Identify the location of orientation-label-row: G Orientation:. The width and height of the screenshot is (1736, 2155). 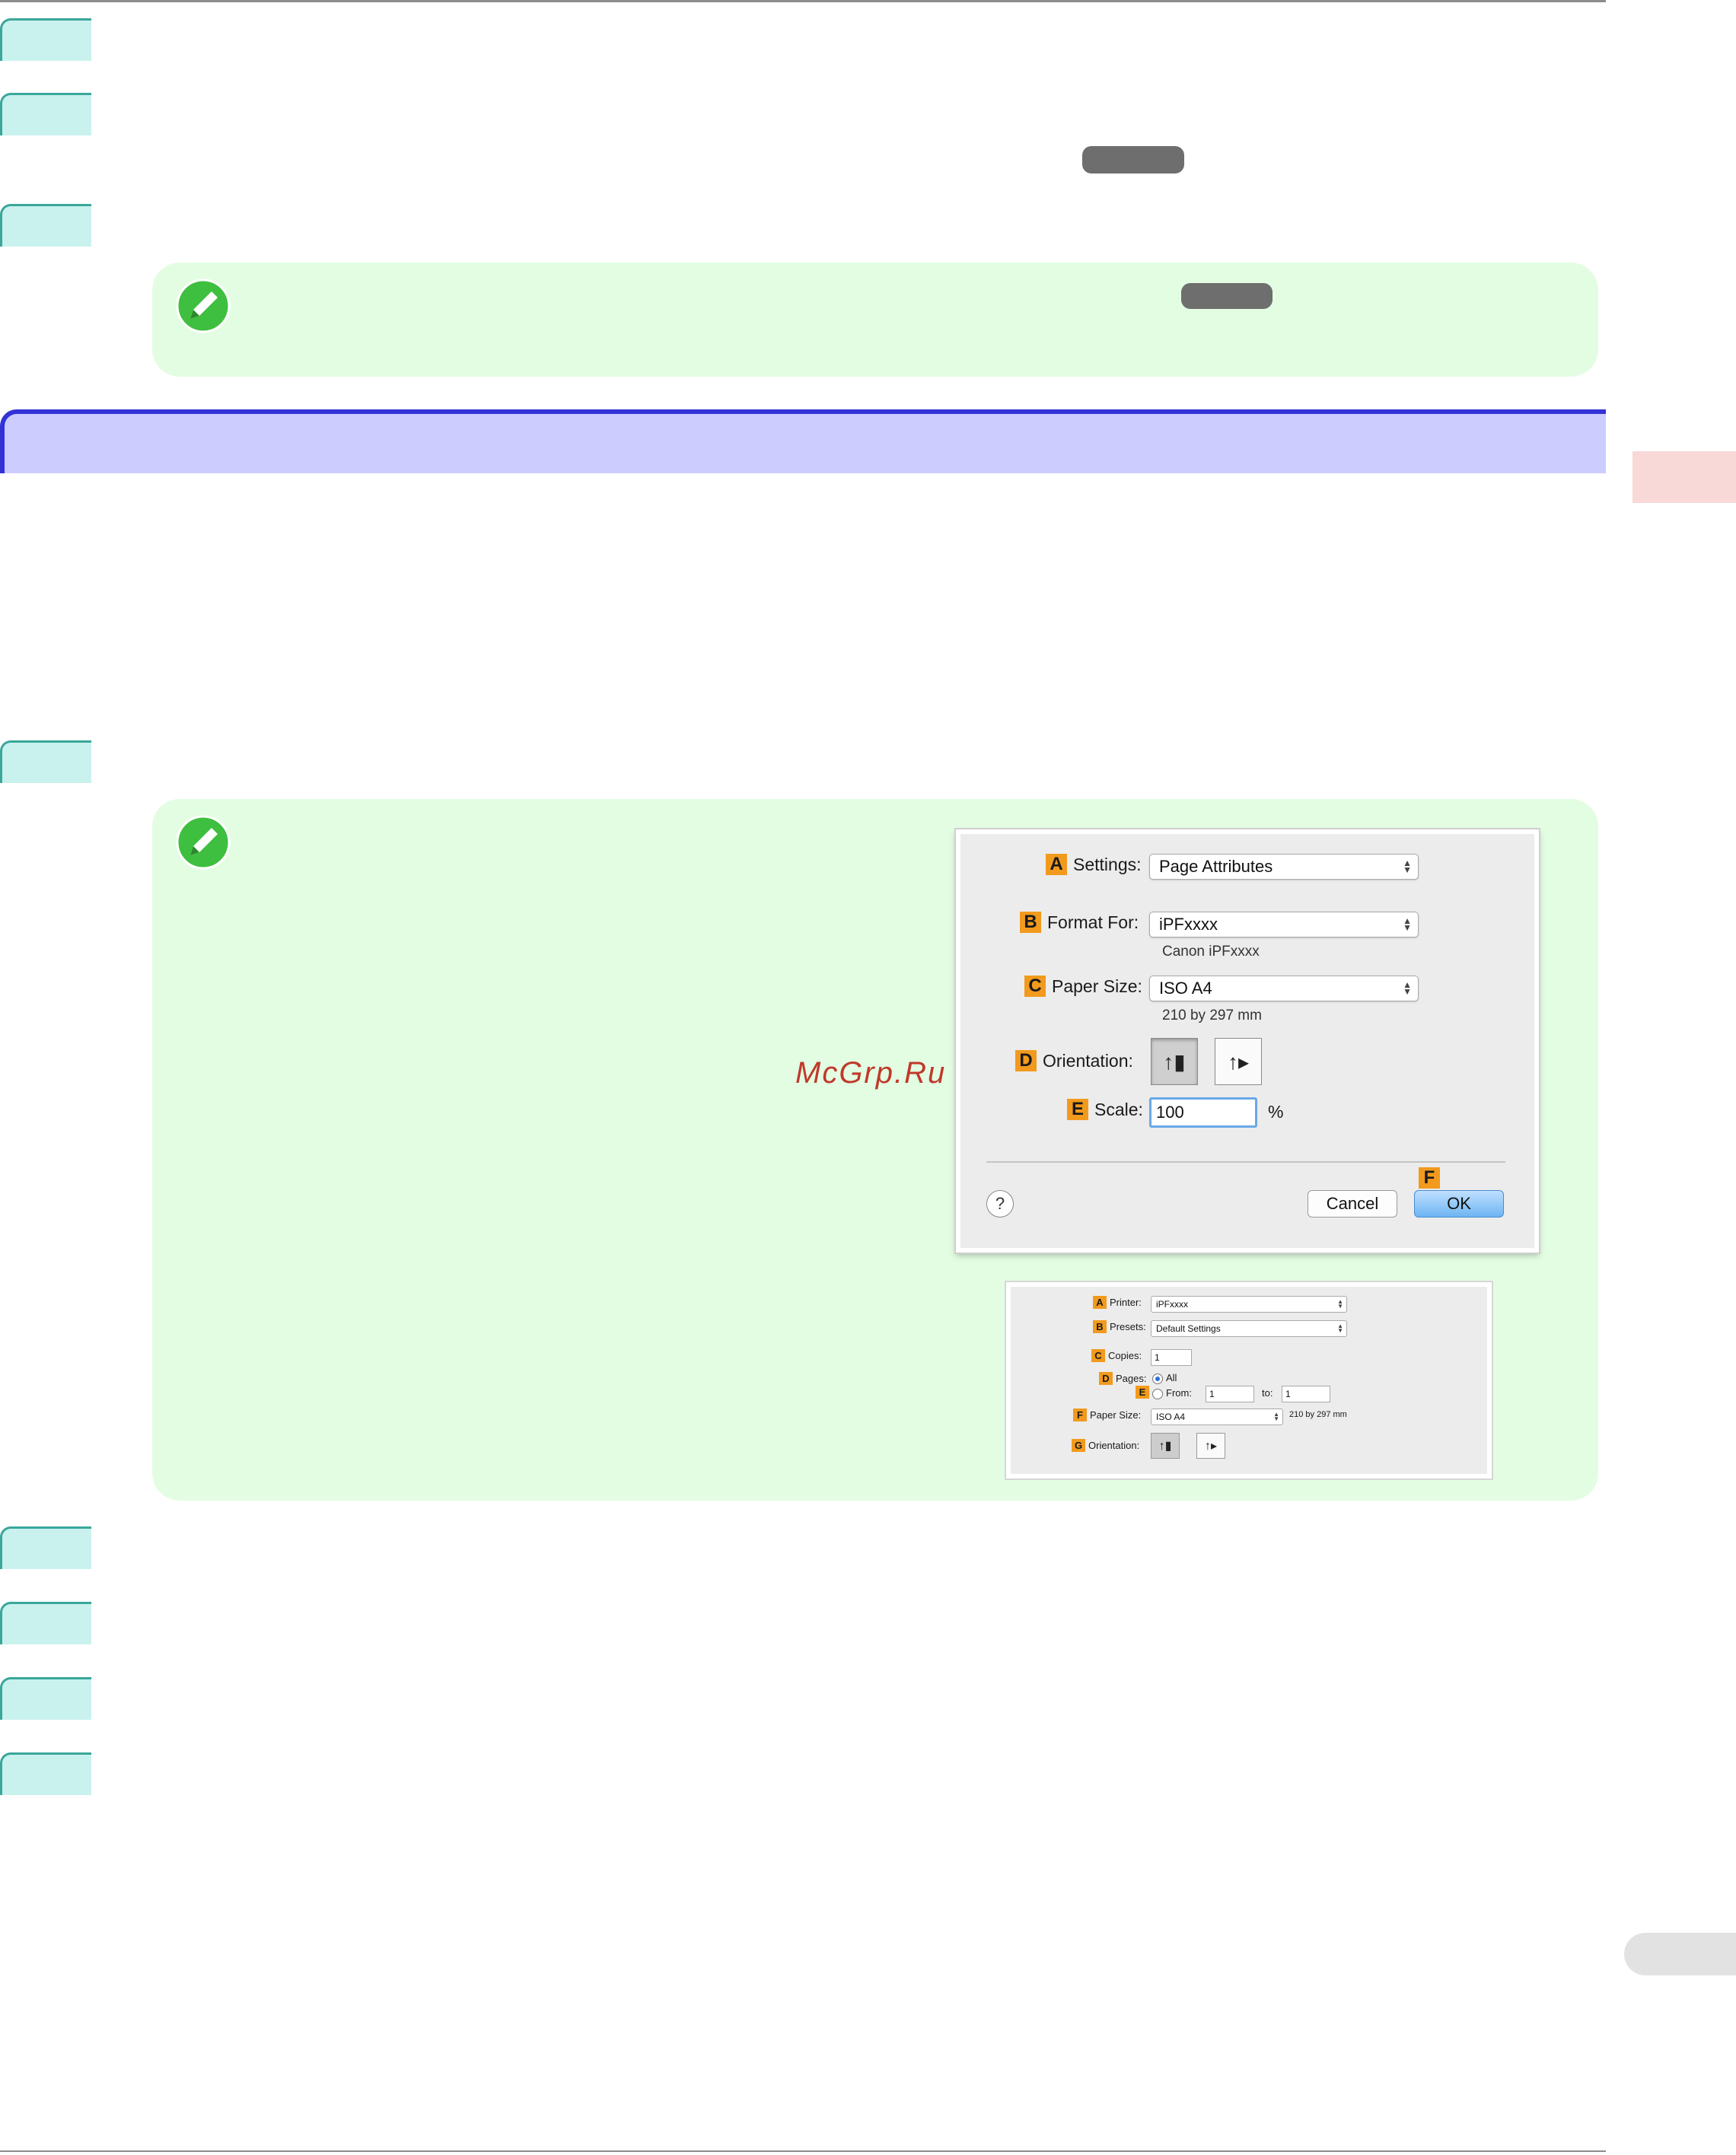
(1105, 1445).